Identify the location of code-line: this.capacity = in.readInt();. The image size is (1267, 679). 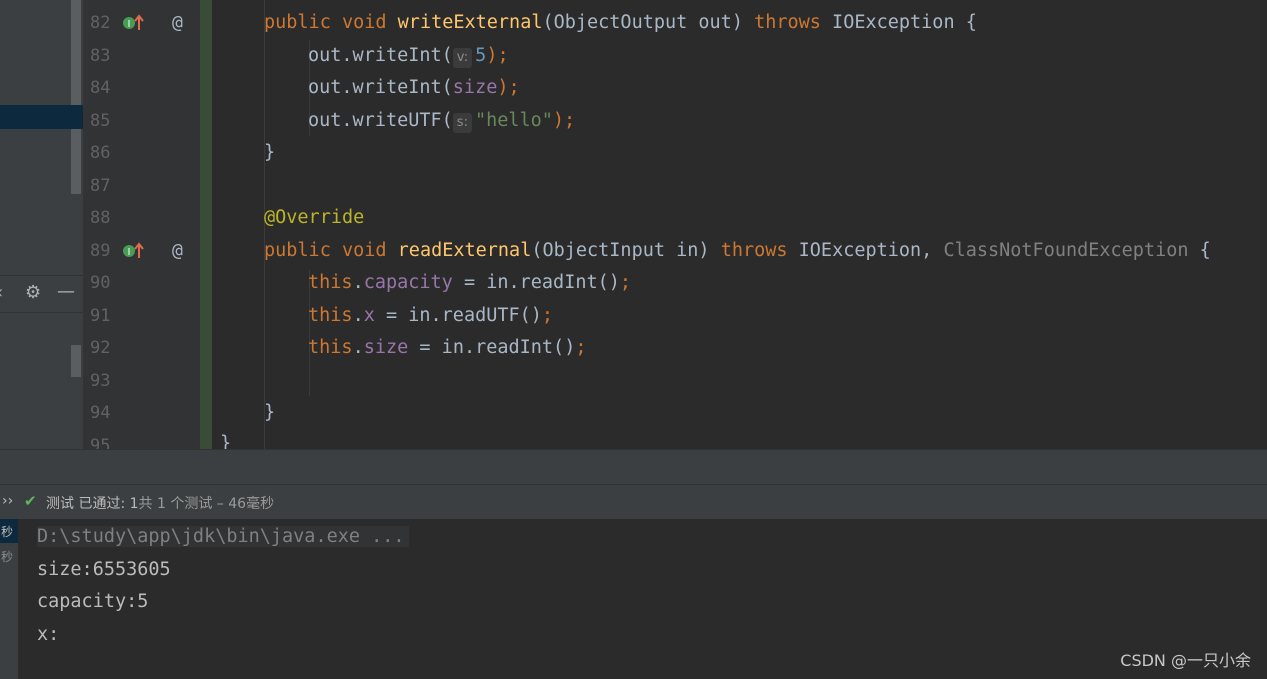
(470, 282).